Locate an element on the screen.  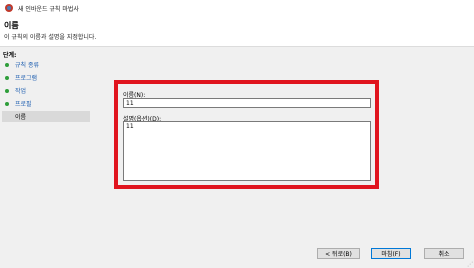
title-bar: 새 인바운드 규칙 마법사 is located at coordinates (237, 8).